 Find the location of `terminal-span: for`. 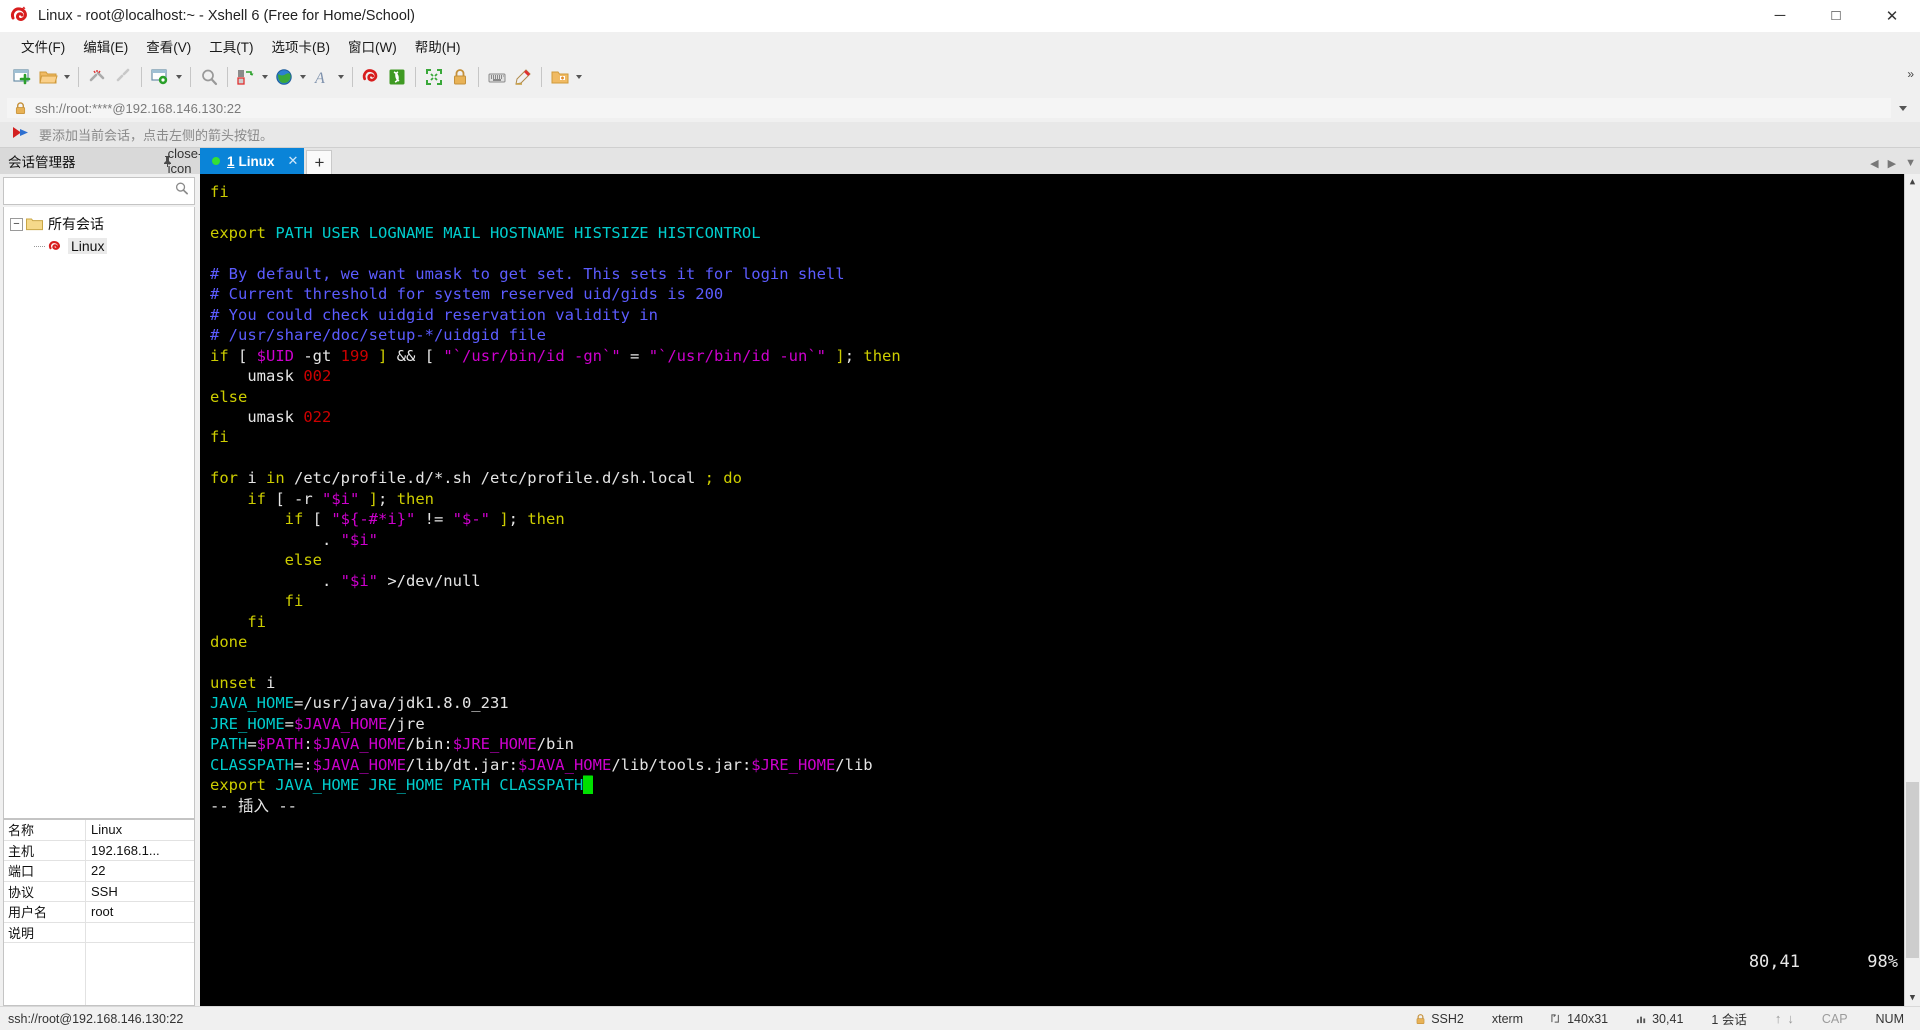

terminal-span: for is located at coordinates (224, 478).